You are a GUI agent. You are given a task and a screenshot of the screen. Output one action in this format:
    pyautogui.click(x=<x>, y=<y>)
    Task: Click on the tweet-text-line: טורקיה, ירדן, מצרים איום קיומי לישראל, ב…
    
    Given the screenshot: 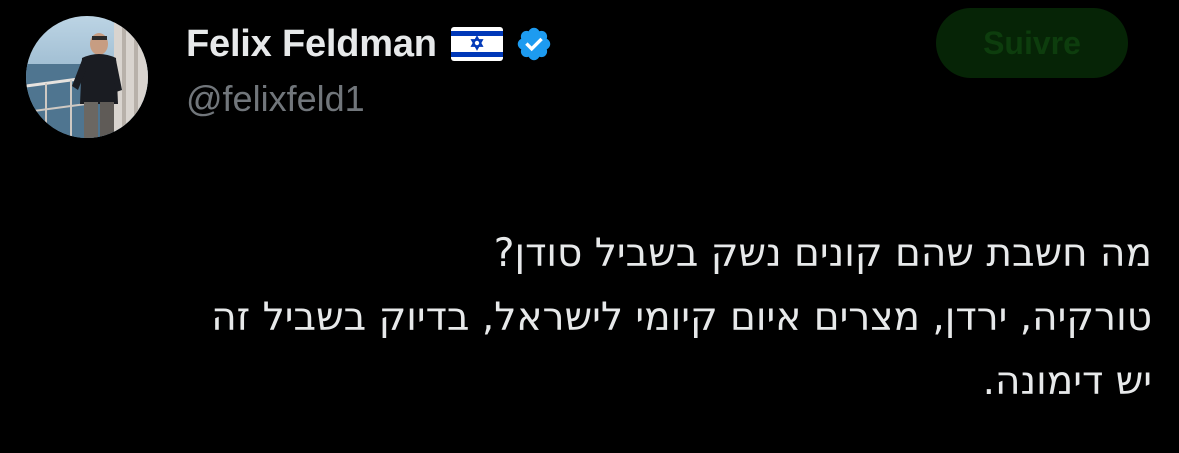 What is the action you would take?
    pyautogui.click(x=681, y=317)
    